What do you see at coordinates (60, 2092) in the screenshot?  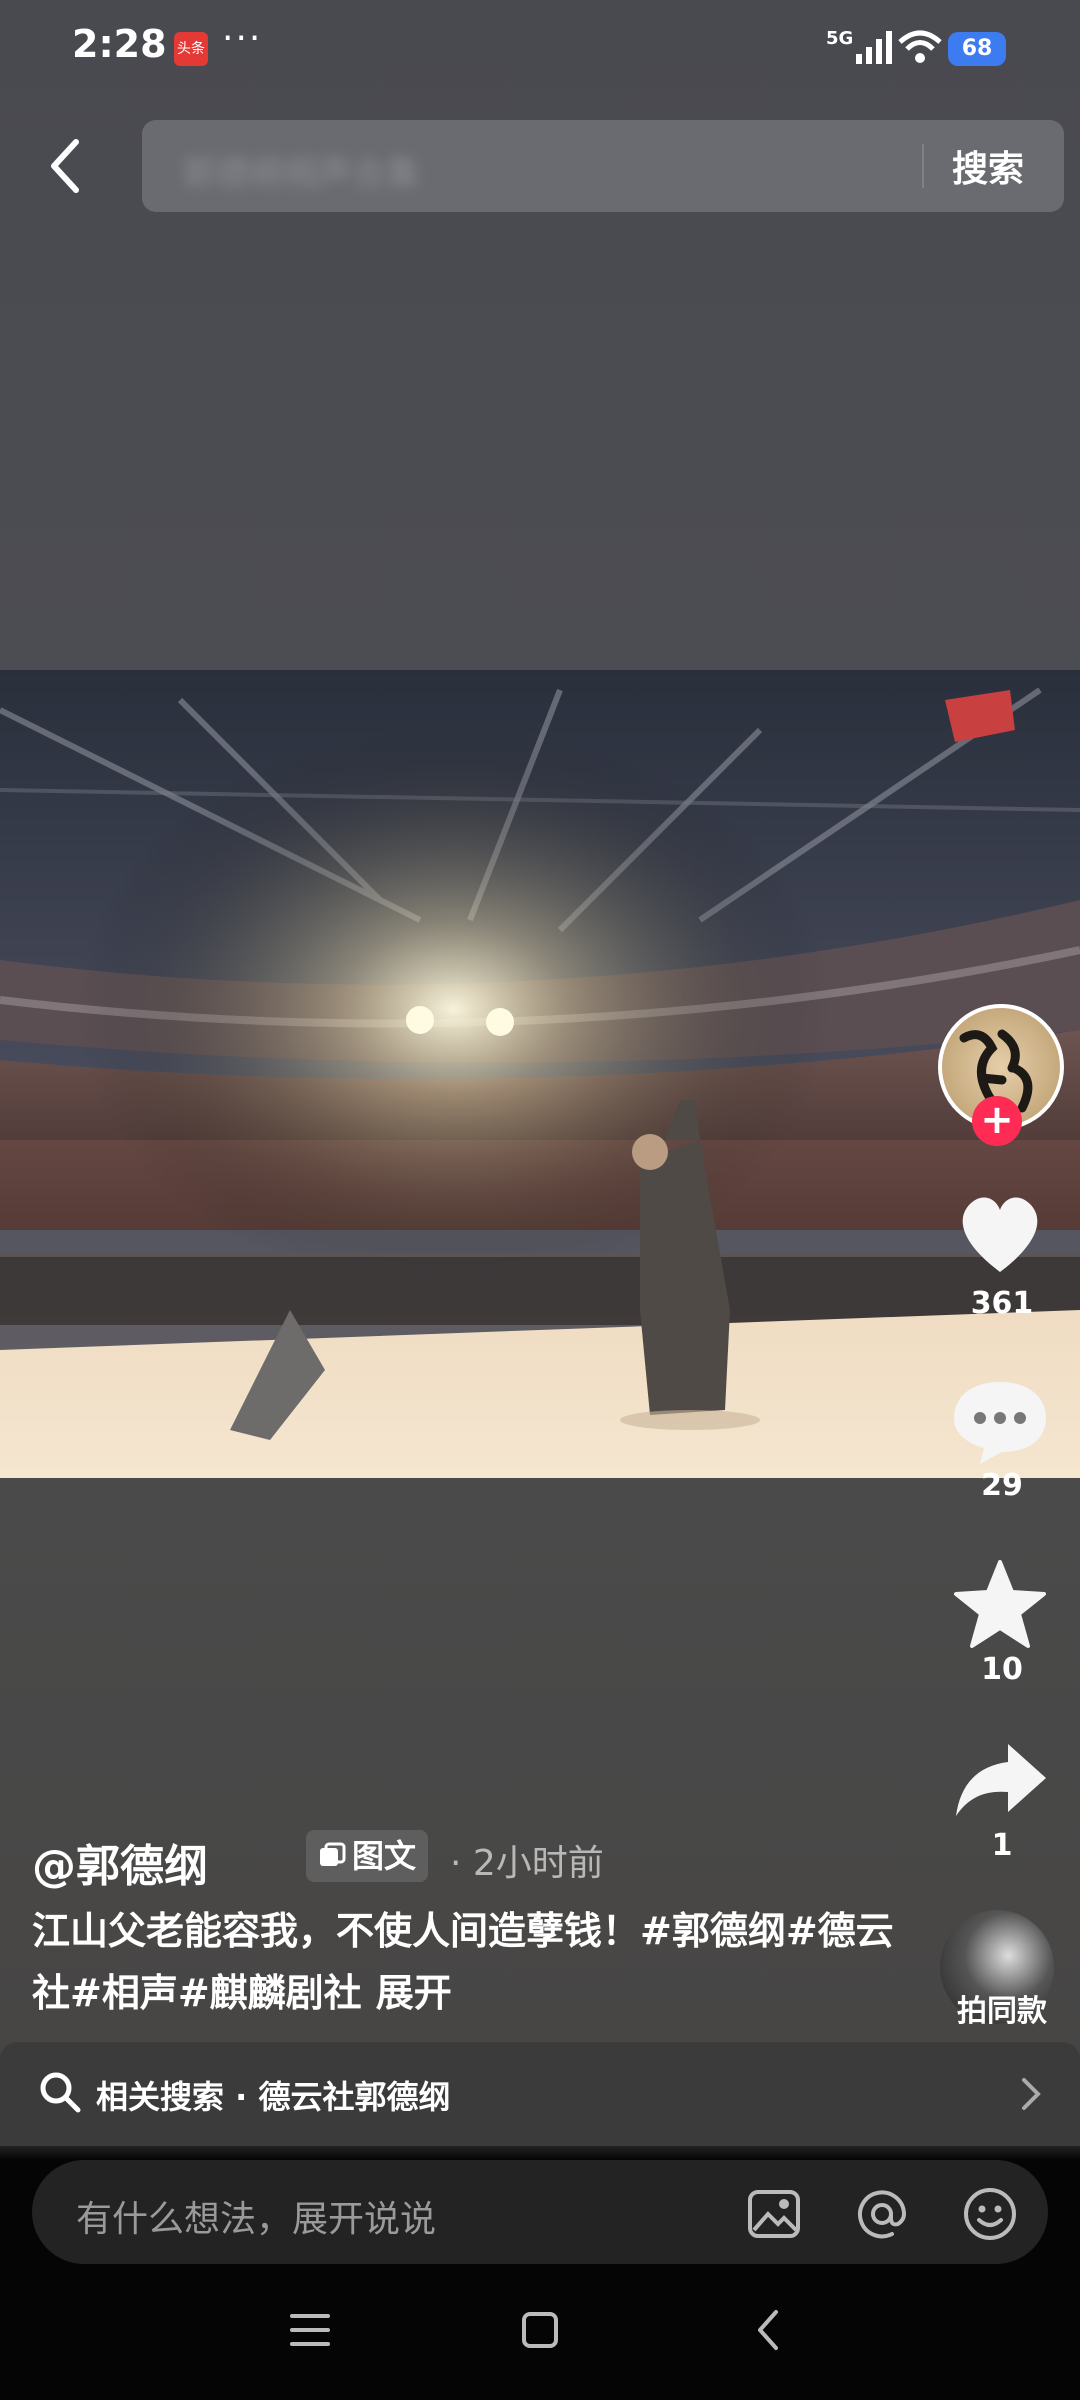 I see `search-icon` at bounding box center [60, 2092].